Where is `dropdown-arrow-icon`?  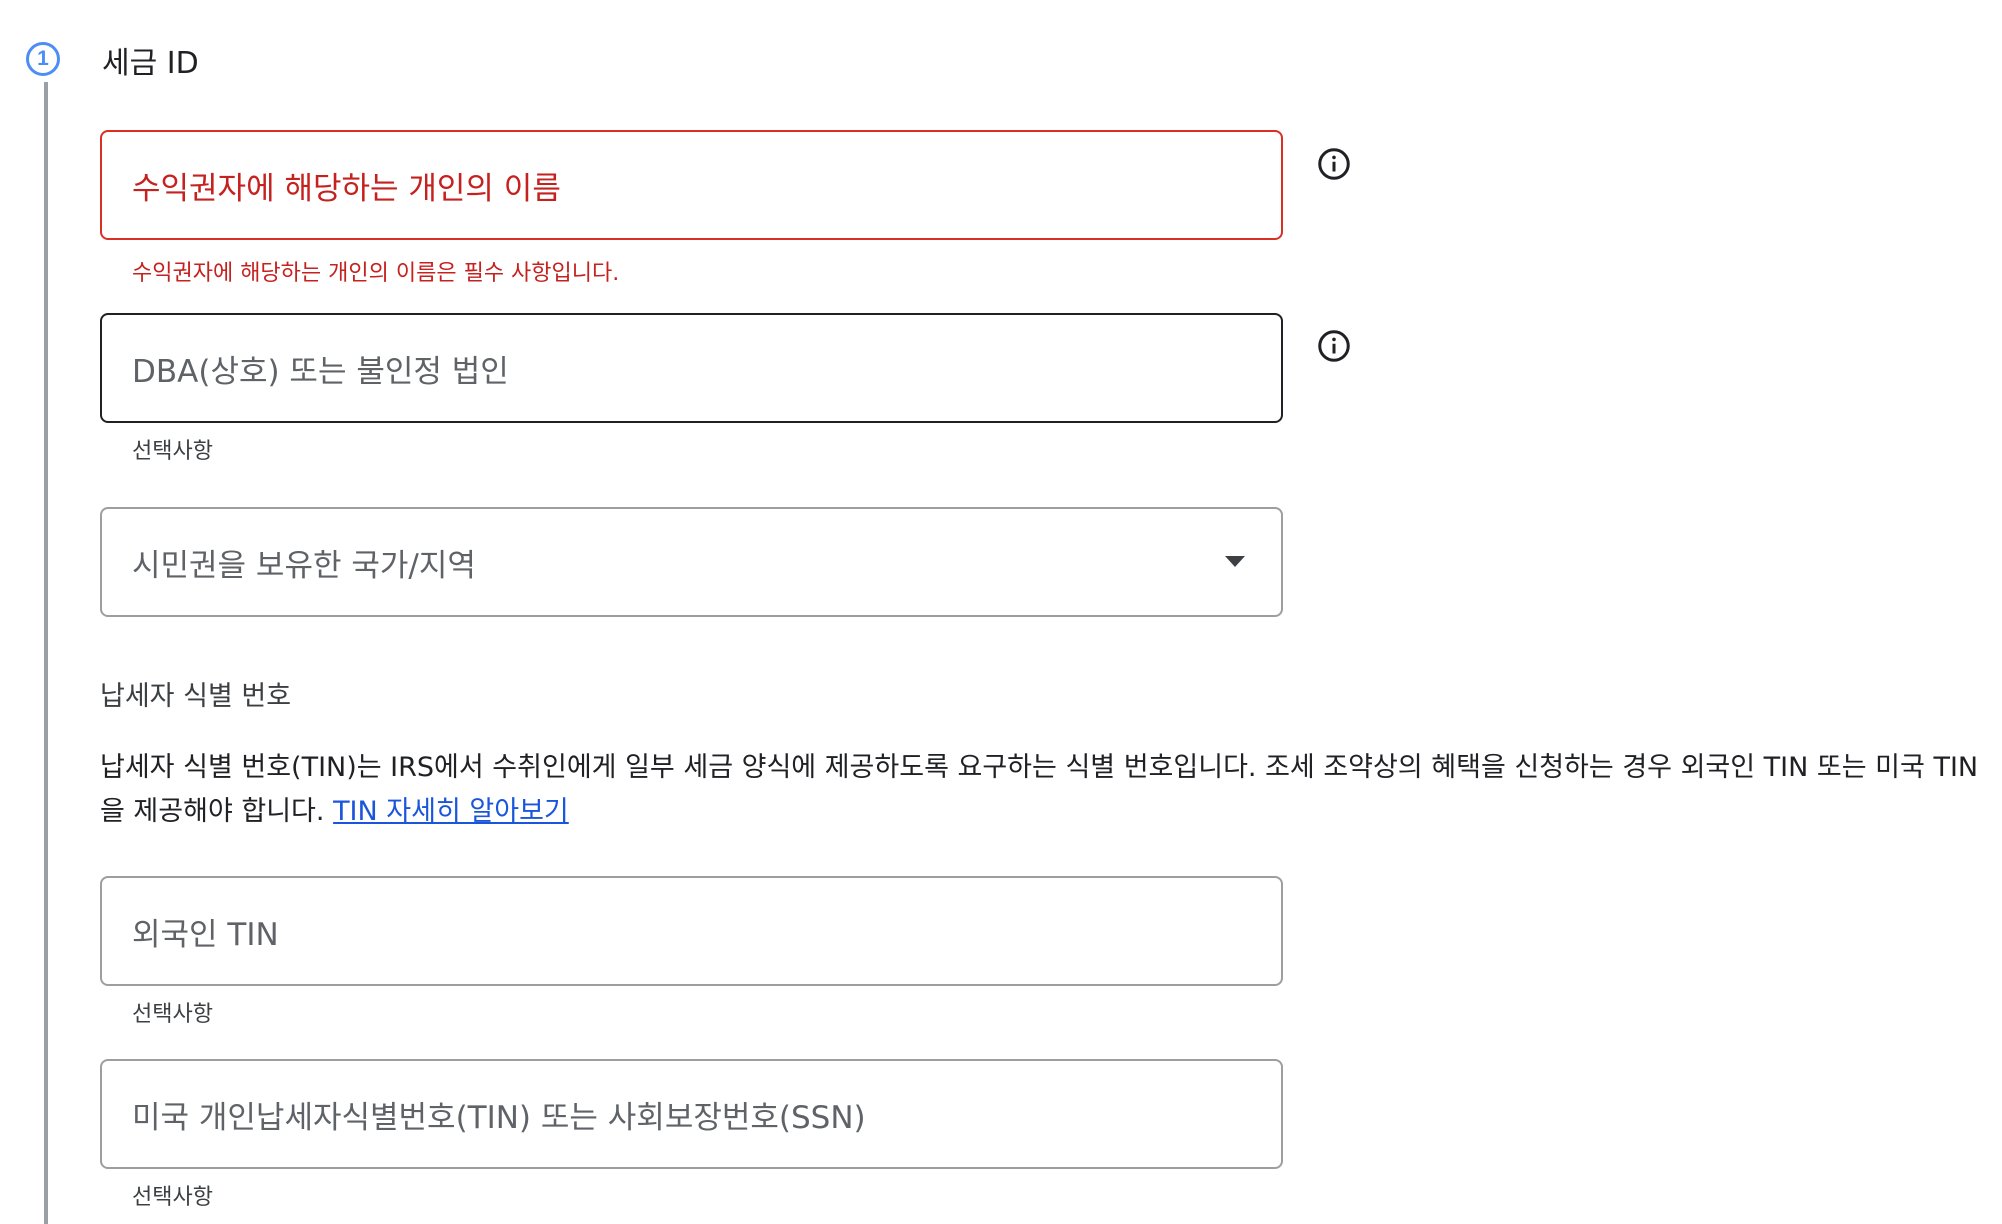 dropdown-arrow-icon is located at coordinates (1235, 561).